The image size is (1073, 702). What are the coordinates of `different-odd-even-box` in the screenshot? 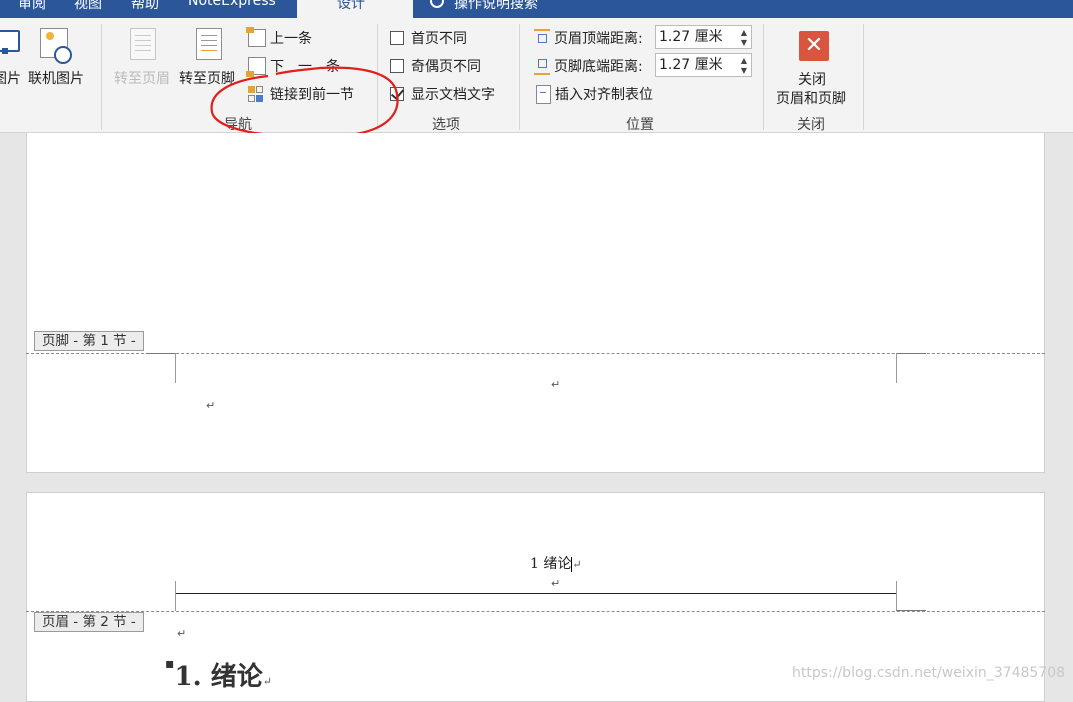 It's located at (397, 66).